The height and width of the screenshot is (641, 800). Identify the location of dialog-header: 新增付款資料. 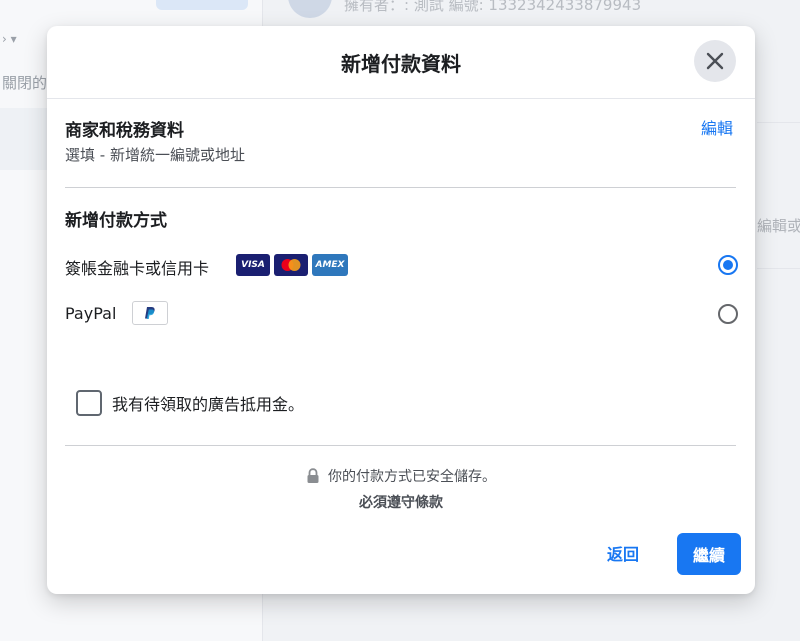
(401, 62).